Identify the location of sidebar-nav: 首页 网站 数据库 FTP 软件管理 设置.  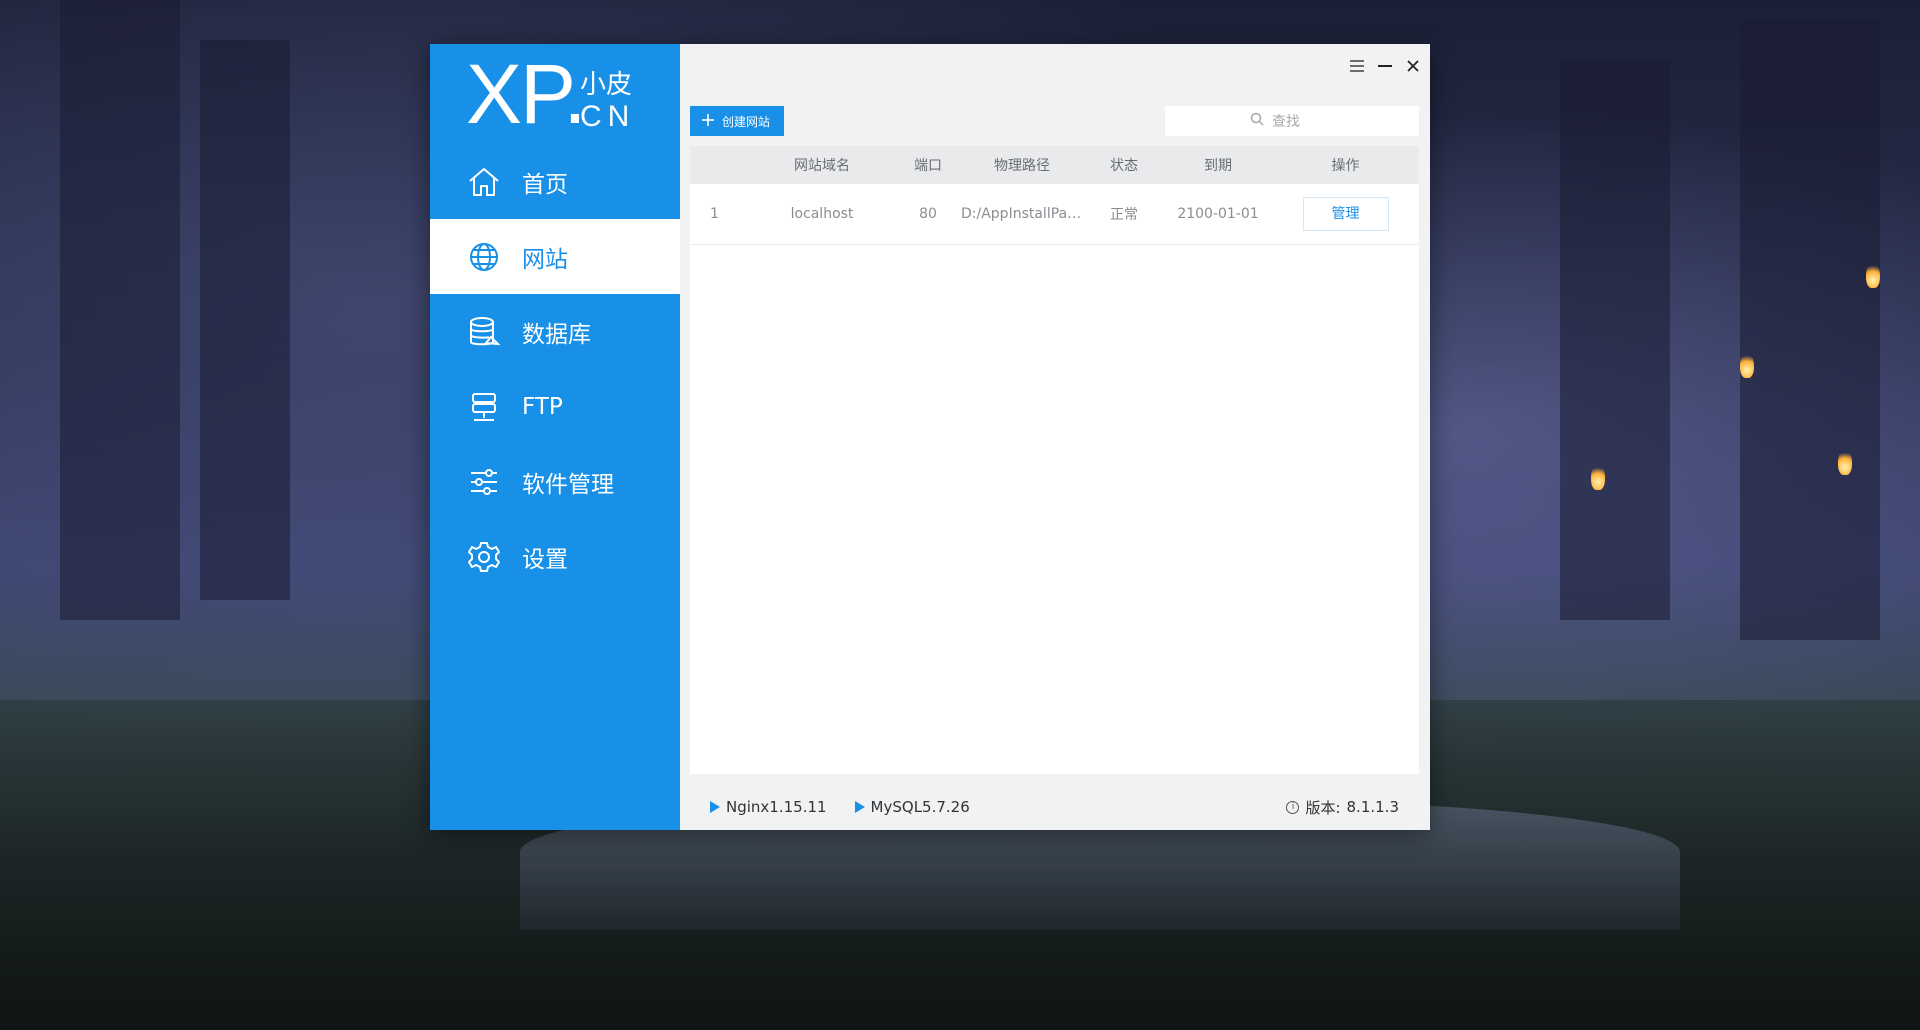
(555, 369).